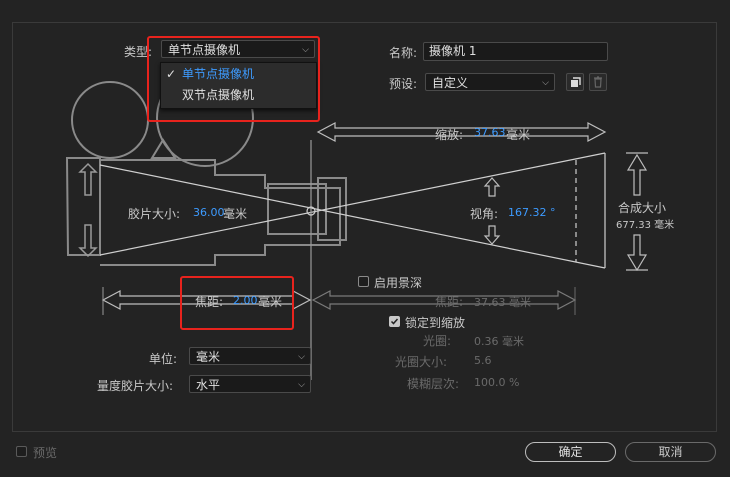 This screenshot has width=730, height=477. I want to click on blur-value: 100.0 %, so click(497, 382).